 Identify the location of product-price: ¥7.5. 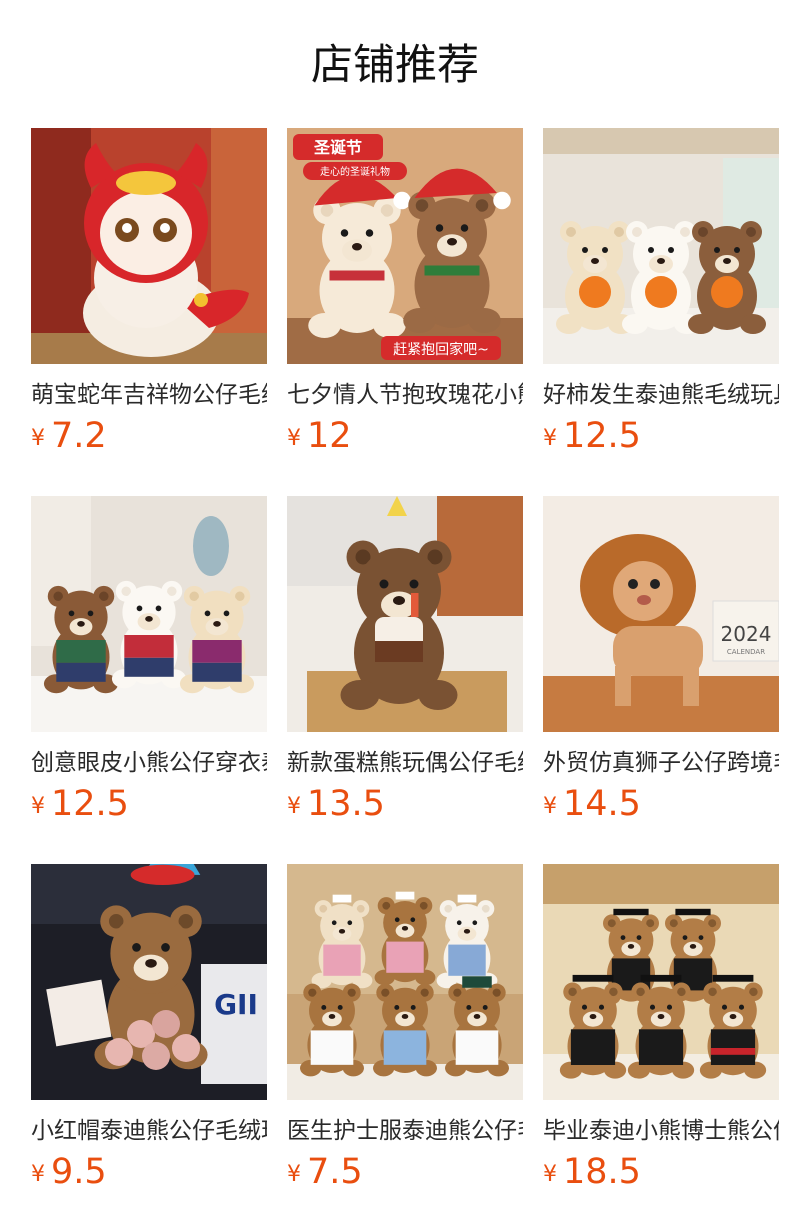
(325, 1172).